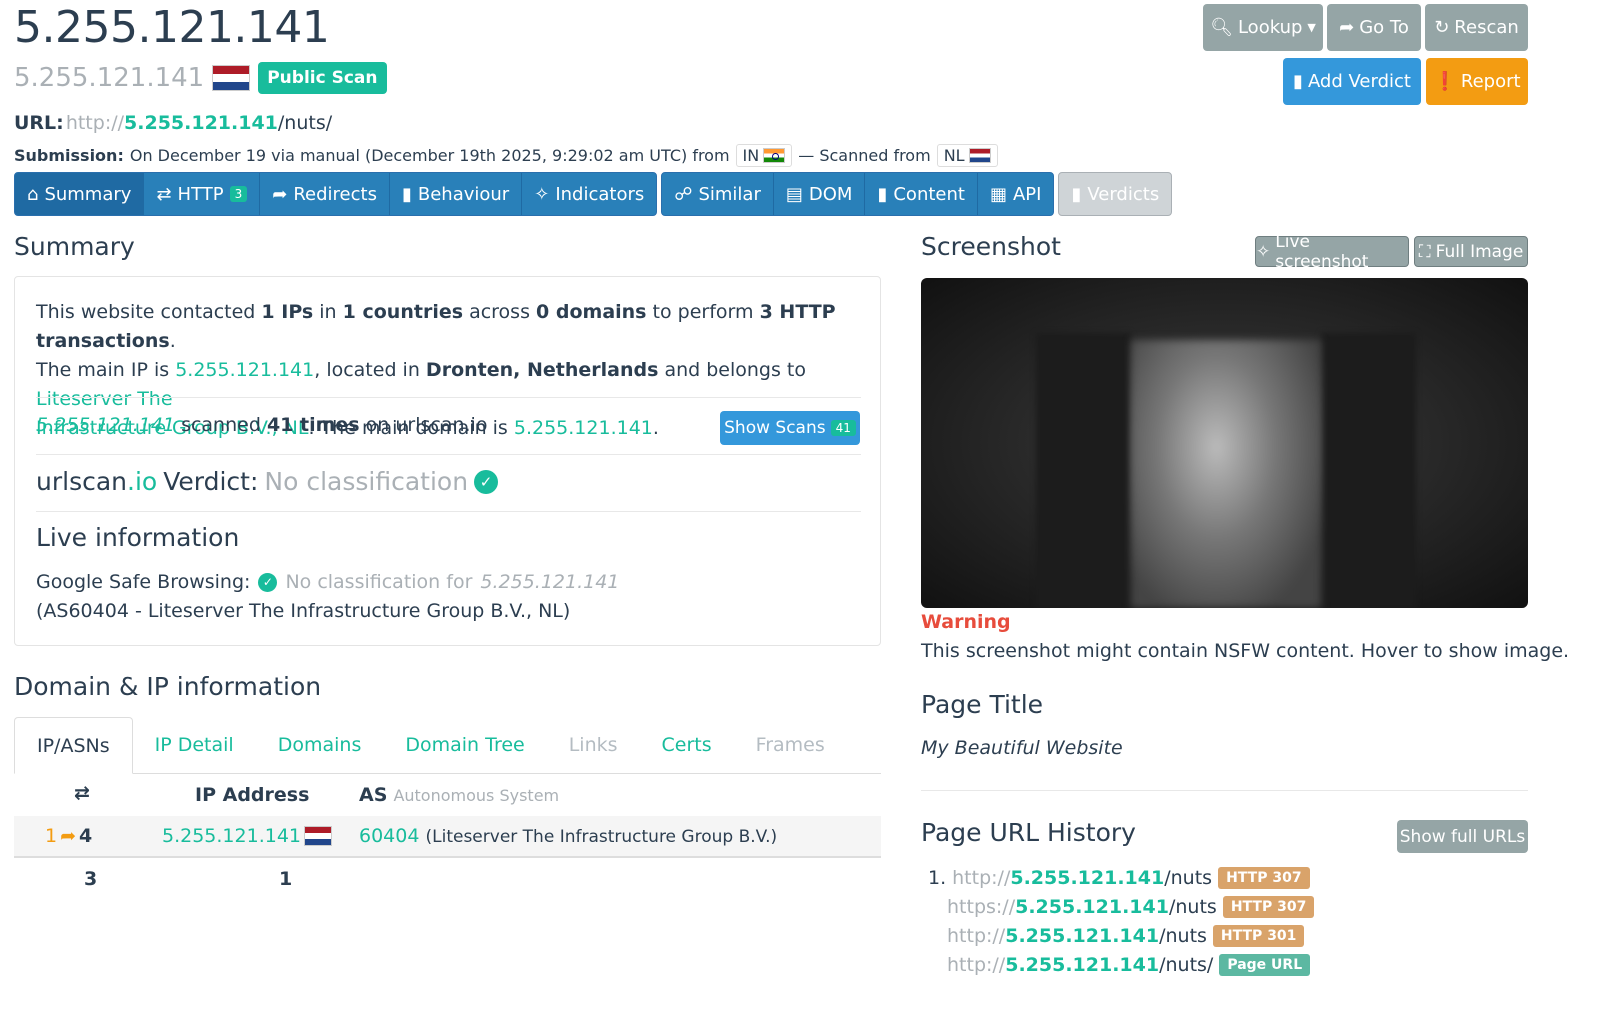 This screenshot has height=1019, width=1600. Describe the element at coordinates (73, 745) in the screenshot. I see `tab-ip-asns: IP/ASNs` at that location.